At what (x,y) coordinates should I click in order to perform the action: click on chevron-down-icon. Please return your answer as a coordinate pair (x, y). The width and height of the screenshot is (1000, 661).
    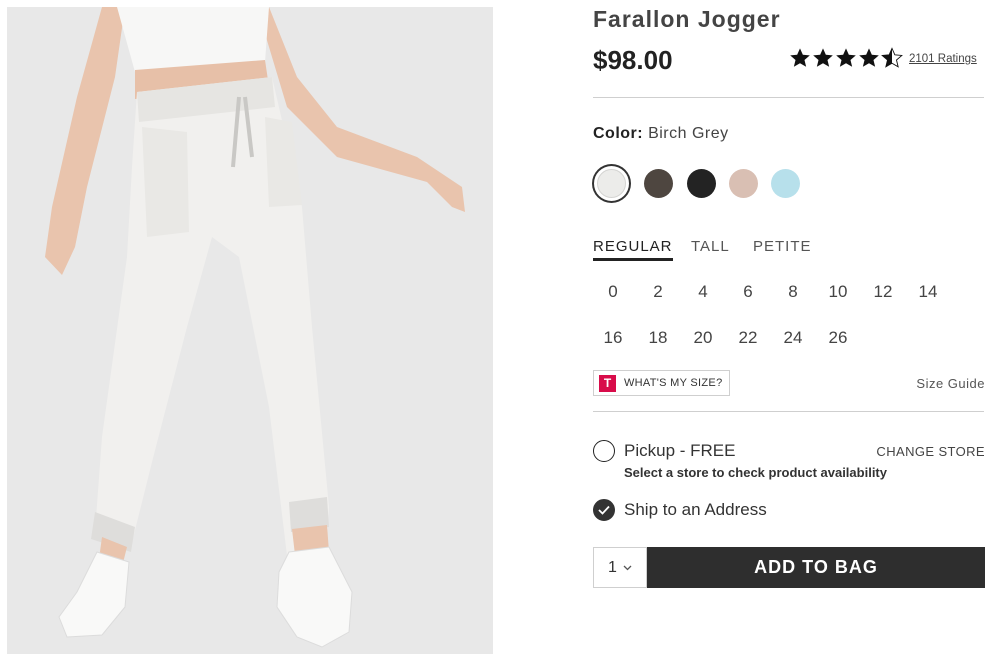
    Looking at the image, I should click on (627, 567).